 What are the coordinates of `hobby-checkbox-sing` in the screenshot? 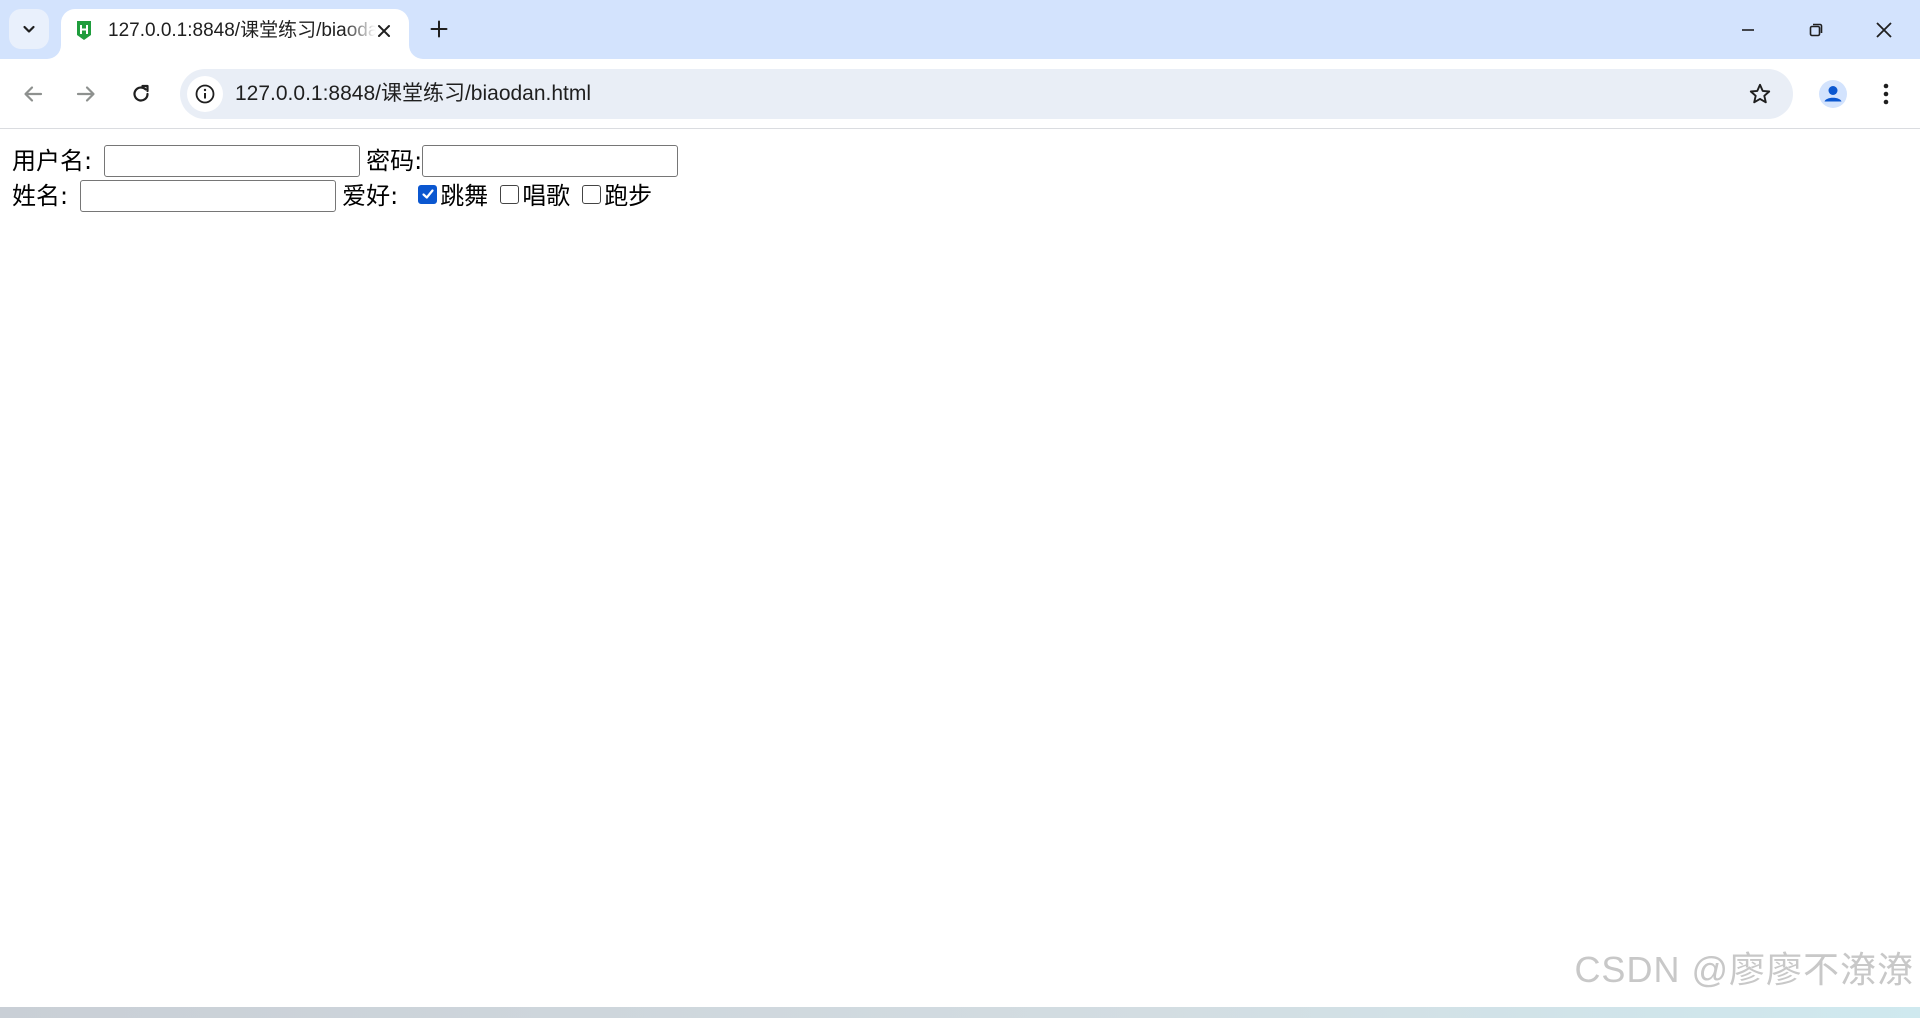 It's located at (510, 194).